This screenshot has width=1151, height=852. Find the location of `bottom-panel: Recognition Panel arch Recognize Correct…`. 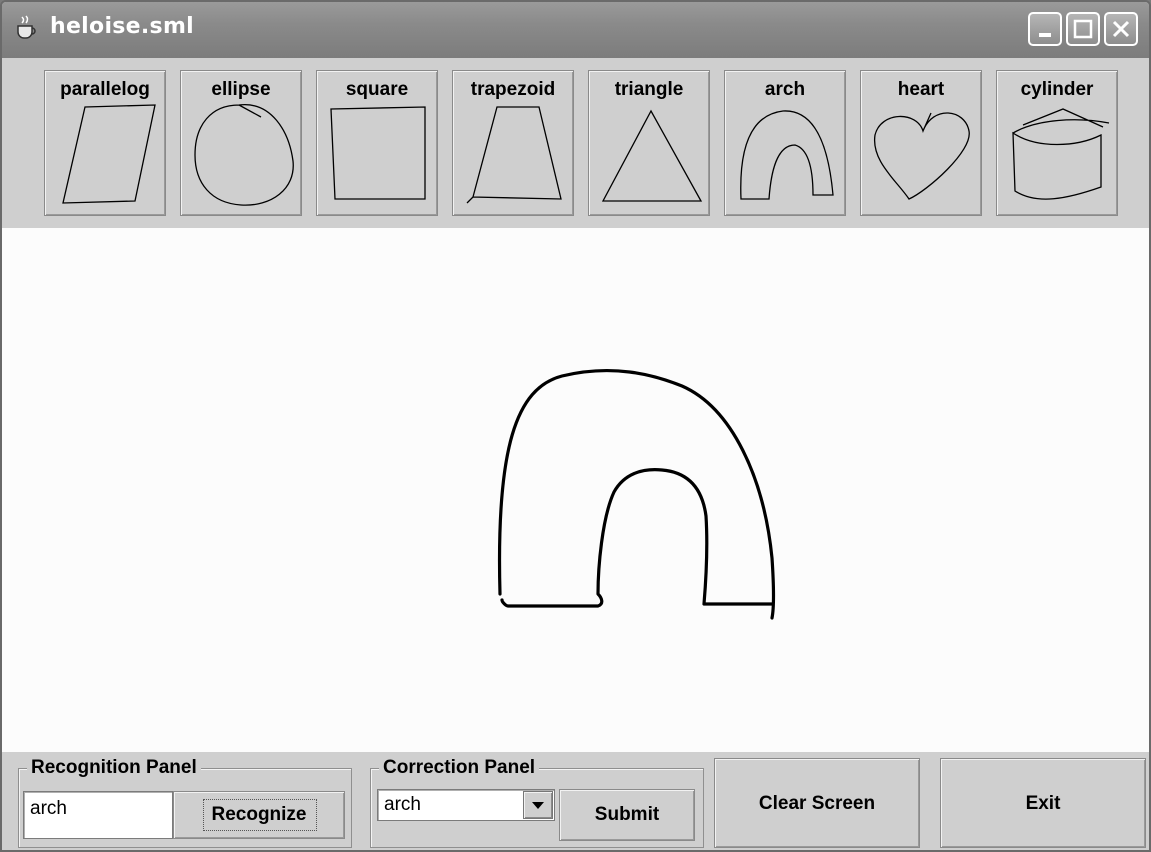

bottom-panel: Recognition Panel arch Recognize Correct… is located at coordinates (575, 801).